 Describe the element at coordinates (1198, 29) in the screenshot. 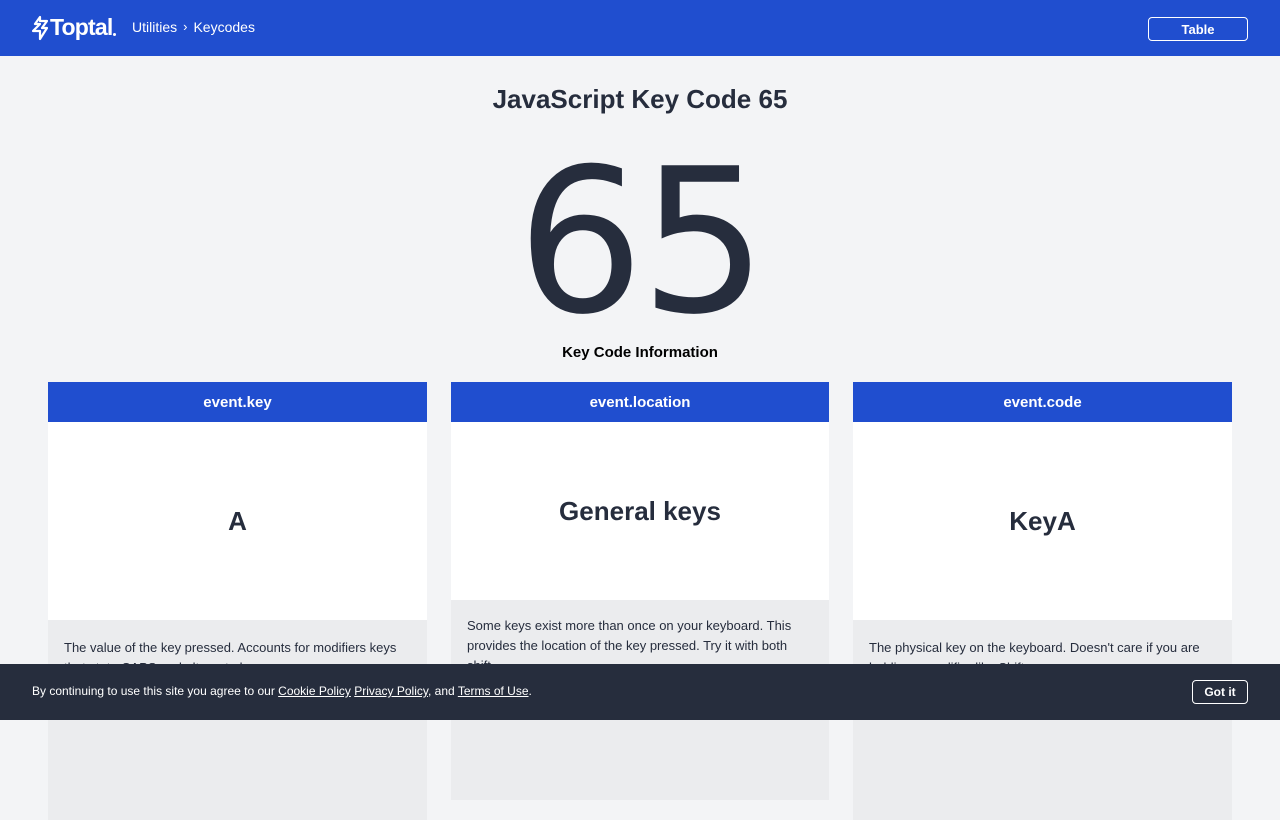

I see `table-button: Table` at that location.